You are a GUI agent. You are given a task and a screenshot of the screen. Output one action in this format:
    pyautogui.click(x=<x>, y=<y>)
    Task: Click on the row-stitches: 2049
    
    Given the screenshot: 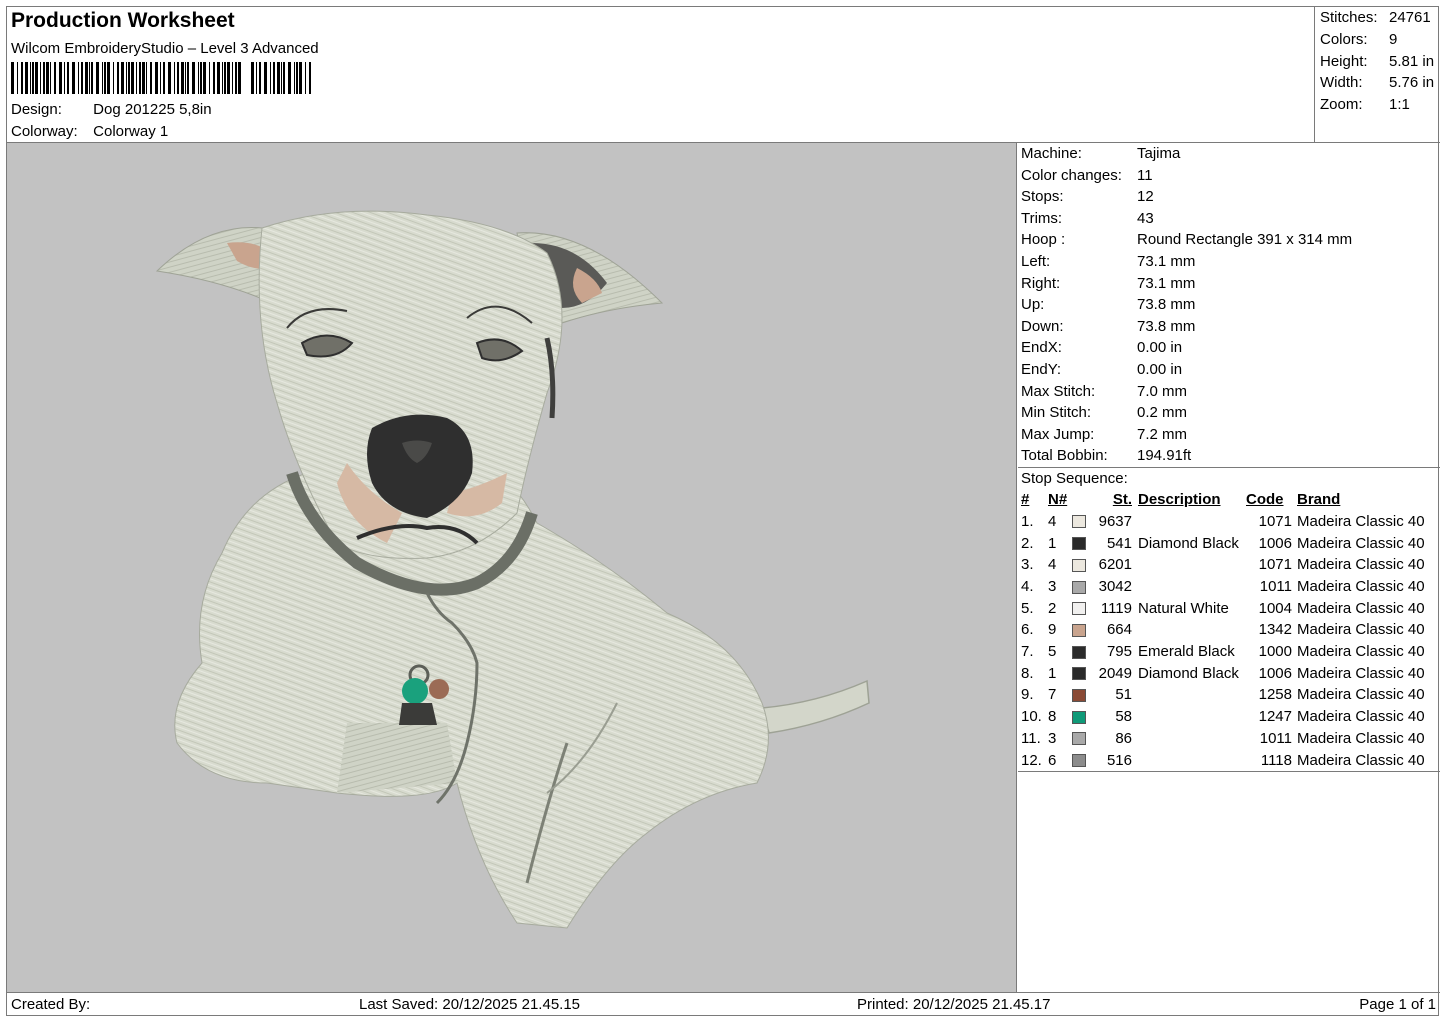 What is the action you would take?
    pyautogui.click(x=1115, y=673)
    